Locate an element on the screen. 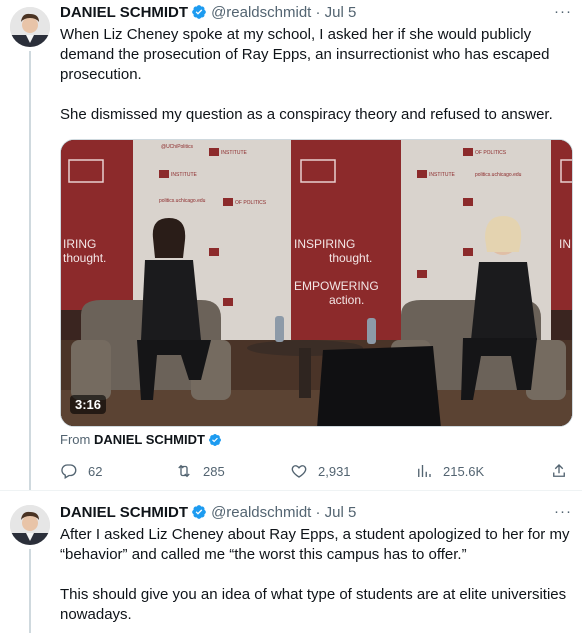  heart-icon is located at coordinates (299, 471).